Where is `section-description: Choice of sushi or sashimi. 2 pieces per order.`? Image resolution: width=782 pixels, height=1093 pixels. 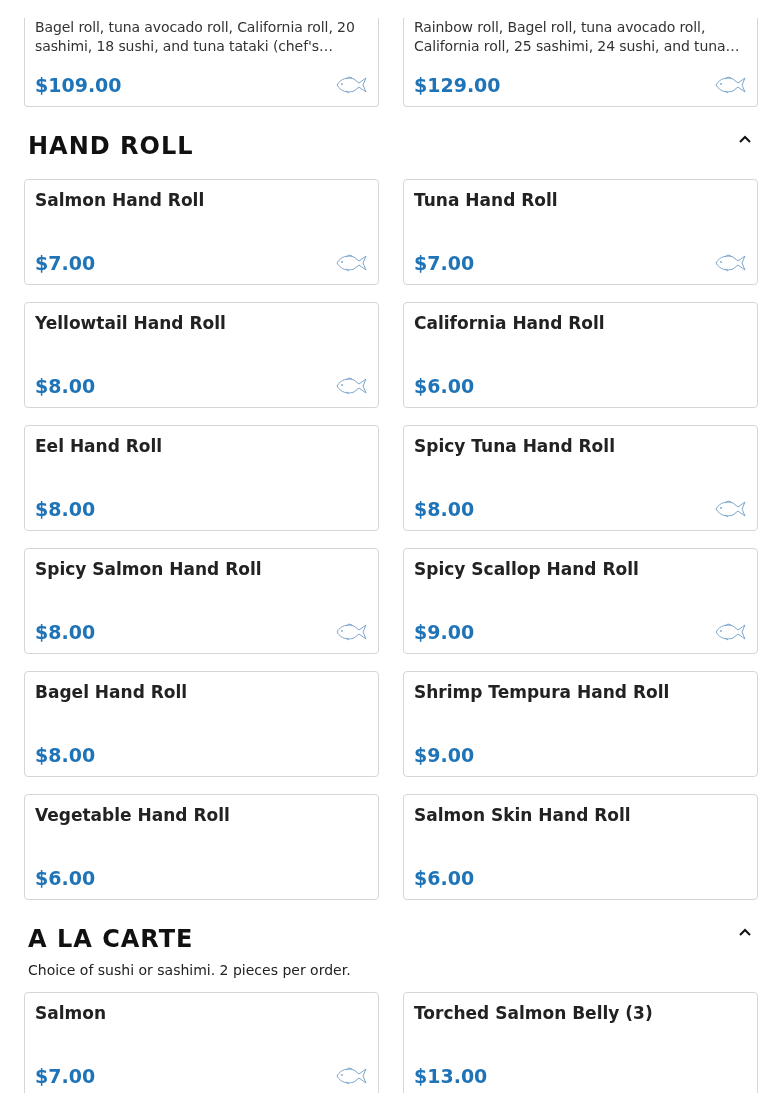
section-description: Choice of sushi or sashimi. 2 pieces per order. is located at coordinates (190, 970).